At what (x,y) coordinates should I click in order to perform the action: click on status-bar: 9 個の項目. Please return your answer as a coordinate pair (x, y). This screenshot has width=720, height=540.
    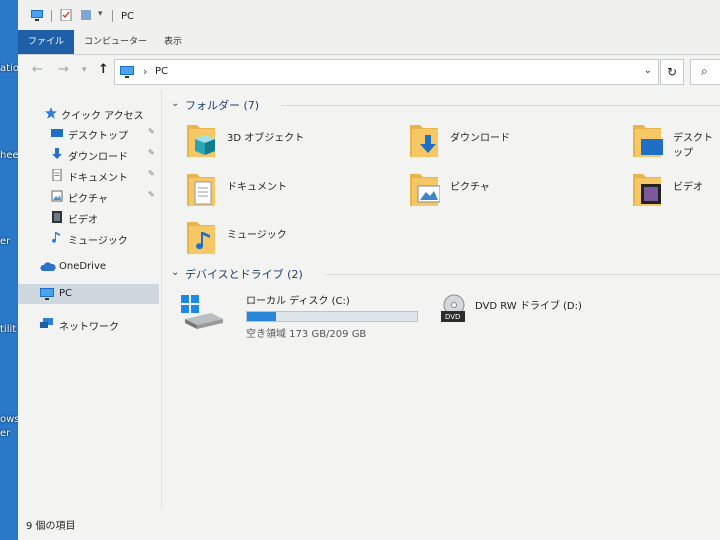
    Looking at the image, I should click on (369, 524).